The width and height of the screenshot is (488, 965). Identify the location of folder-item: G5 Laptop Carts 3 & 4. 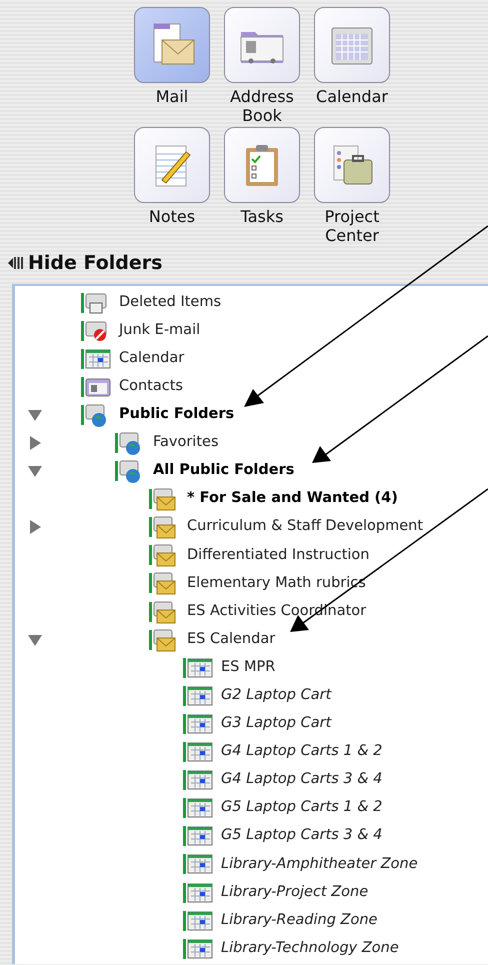
(301, 836).